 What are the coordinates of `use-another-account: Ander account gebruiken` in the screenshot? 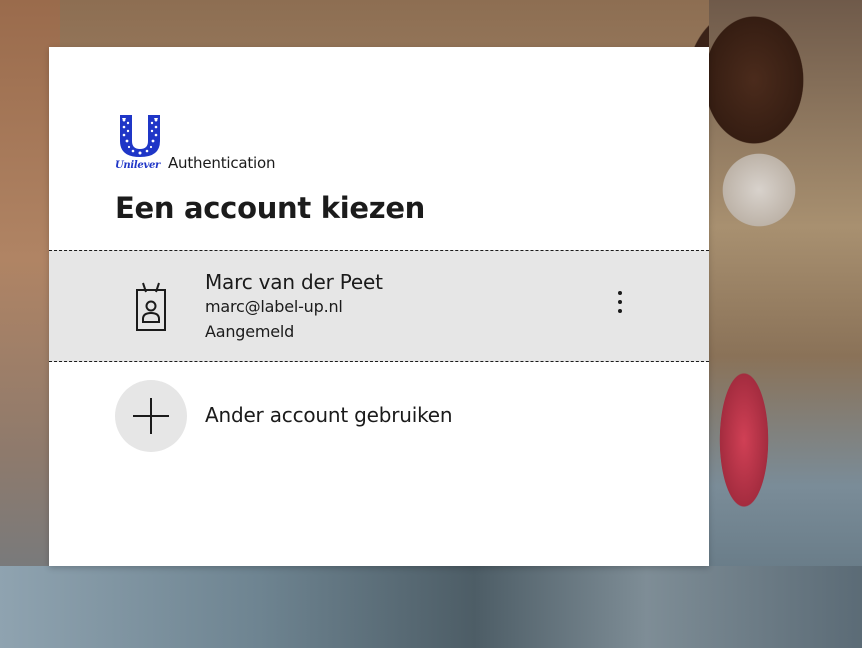 It's located at (379, 418).